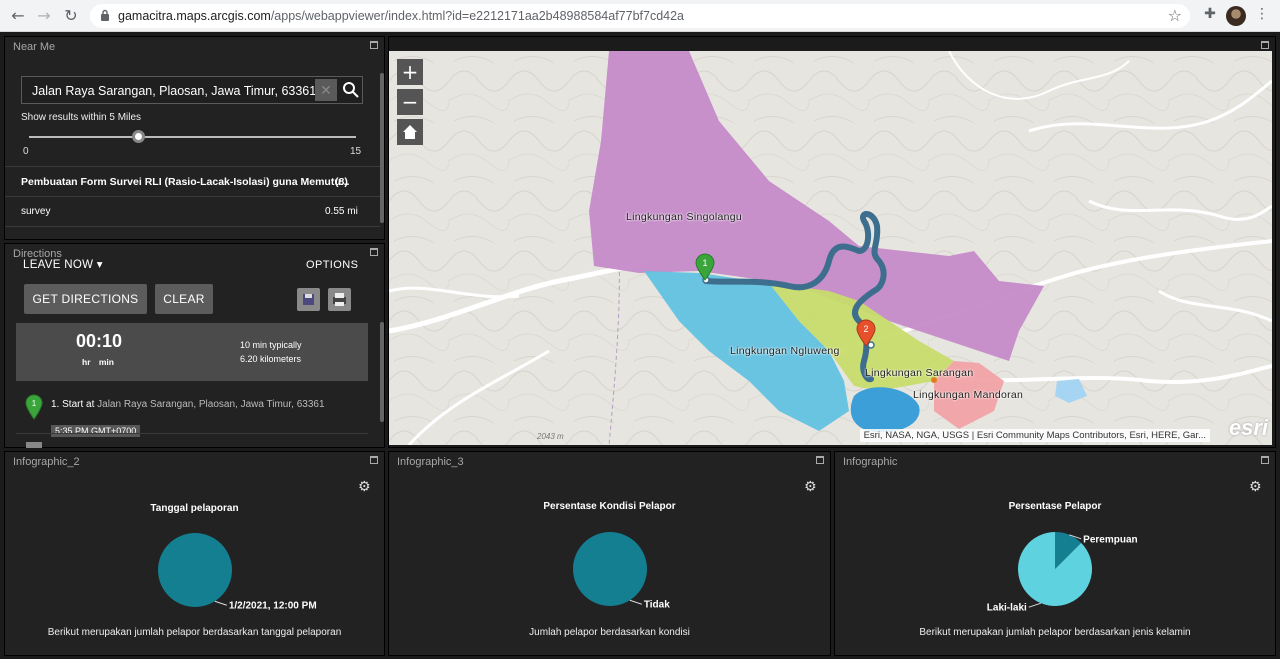  I want to click on start-marker-icon: 1, so click(34, 407).